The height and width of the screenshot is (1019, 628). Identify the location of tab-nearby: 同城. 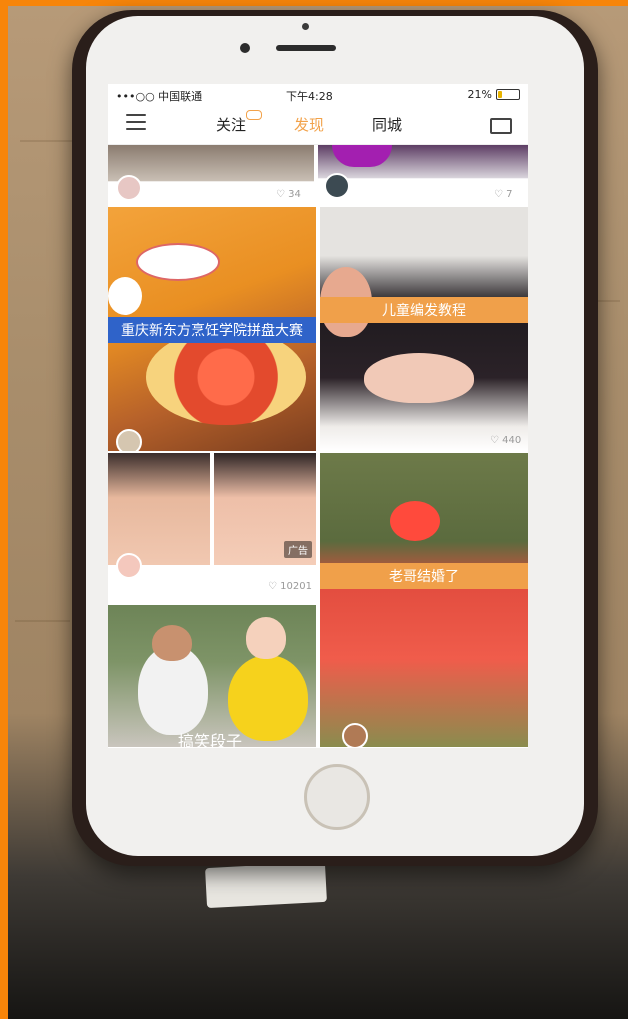
(387, 124).